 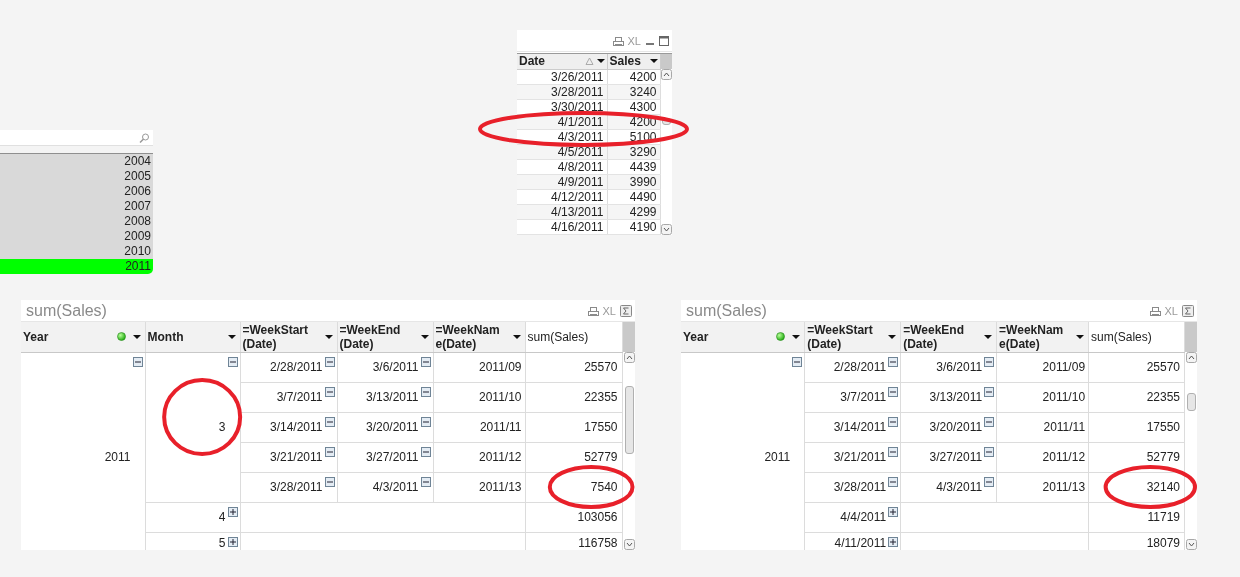 What do you see at coordinates (664, 40) in the screenshot?
I see `maximize-icon` at bounding box center [664, 40].